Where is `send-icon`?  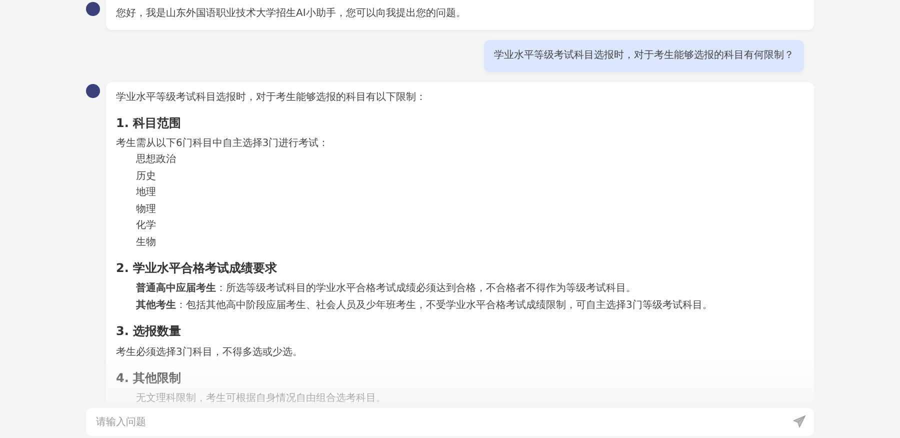 send-icon is located at coordinates (799, 421).